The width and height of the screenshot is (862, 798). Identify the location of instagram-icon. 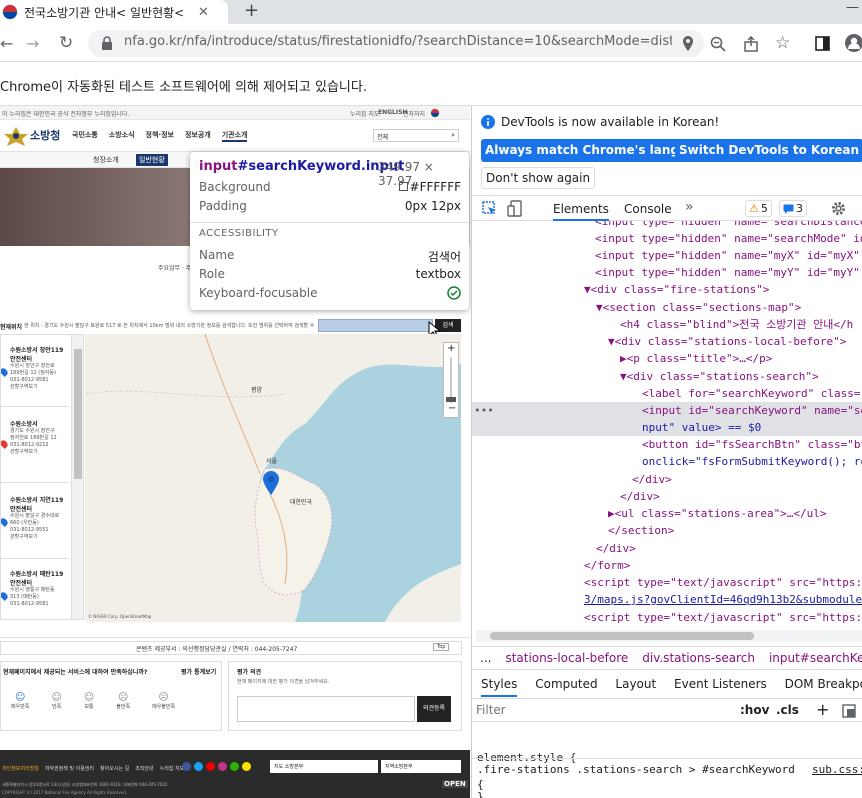
(222, 766).